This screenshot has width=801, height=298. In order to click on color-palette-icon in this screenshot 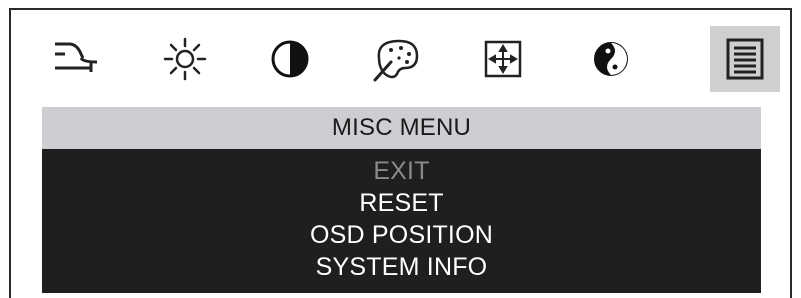, I will do `click(397, 59)`.